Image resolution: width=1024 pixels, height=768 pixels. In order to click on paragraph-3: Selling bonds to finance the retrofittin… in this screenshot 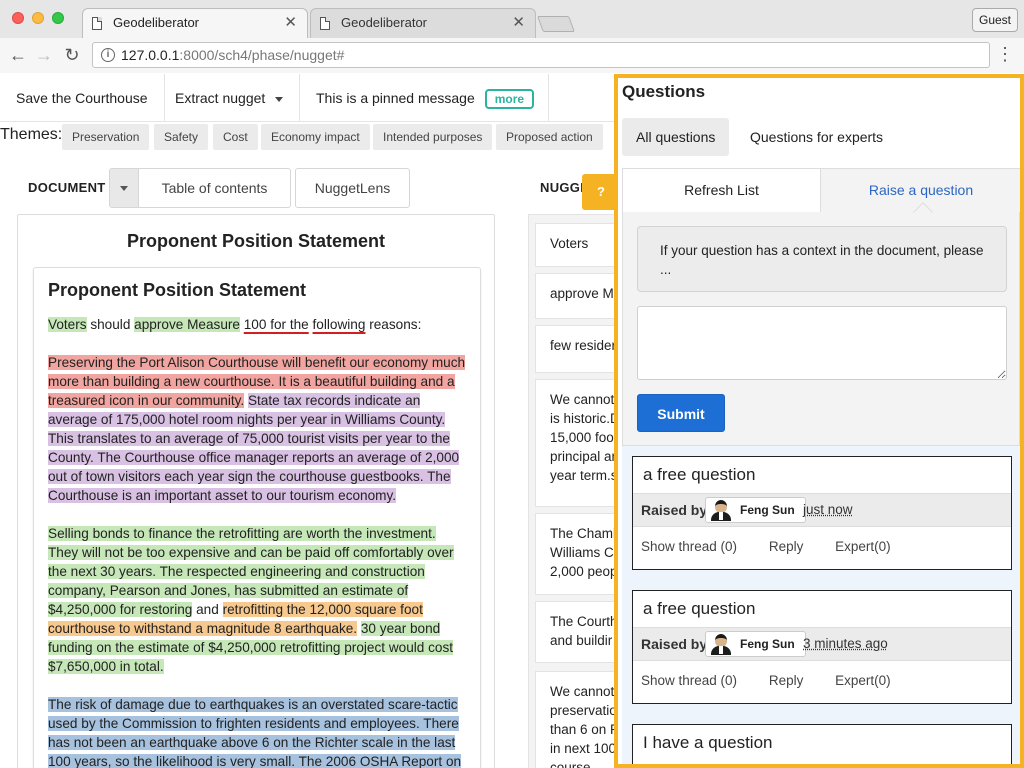, I will do `click(257, 600)`.